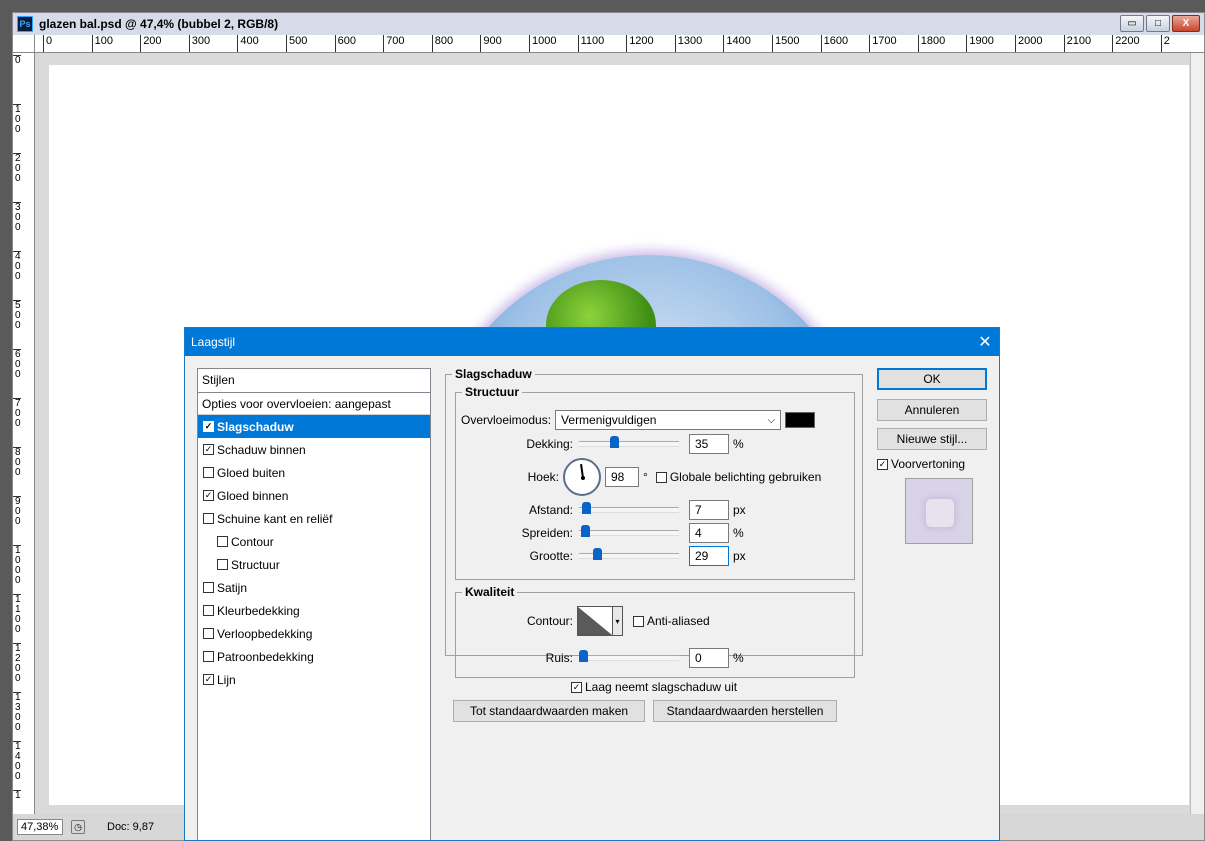 This screenshot has width=1205, height=841. I want to click on cancel-button: Annuleren, so click(932, 410).